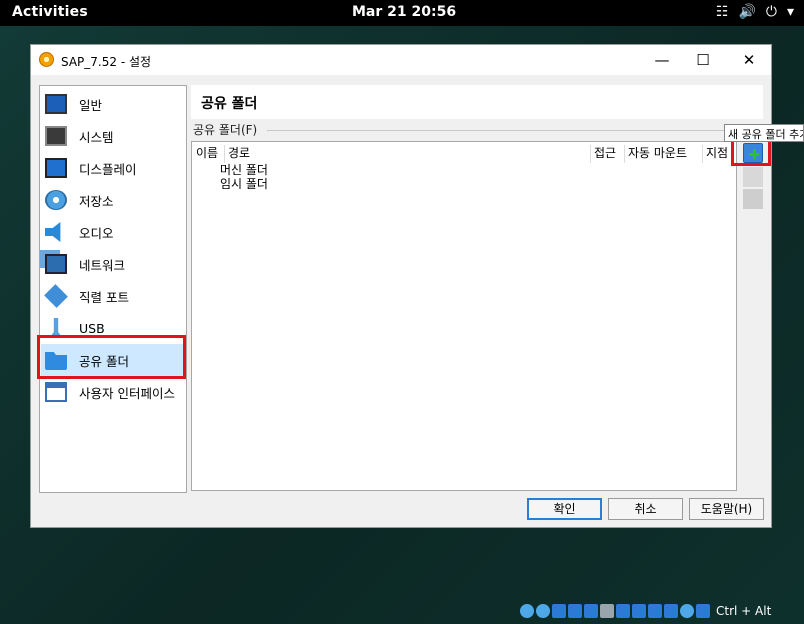 The image size is (804, 624). I want to click on top-bar: Activities Mar 21 20:56 ☷ 🔊 ⏻ ▾, so click(402, 13).